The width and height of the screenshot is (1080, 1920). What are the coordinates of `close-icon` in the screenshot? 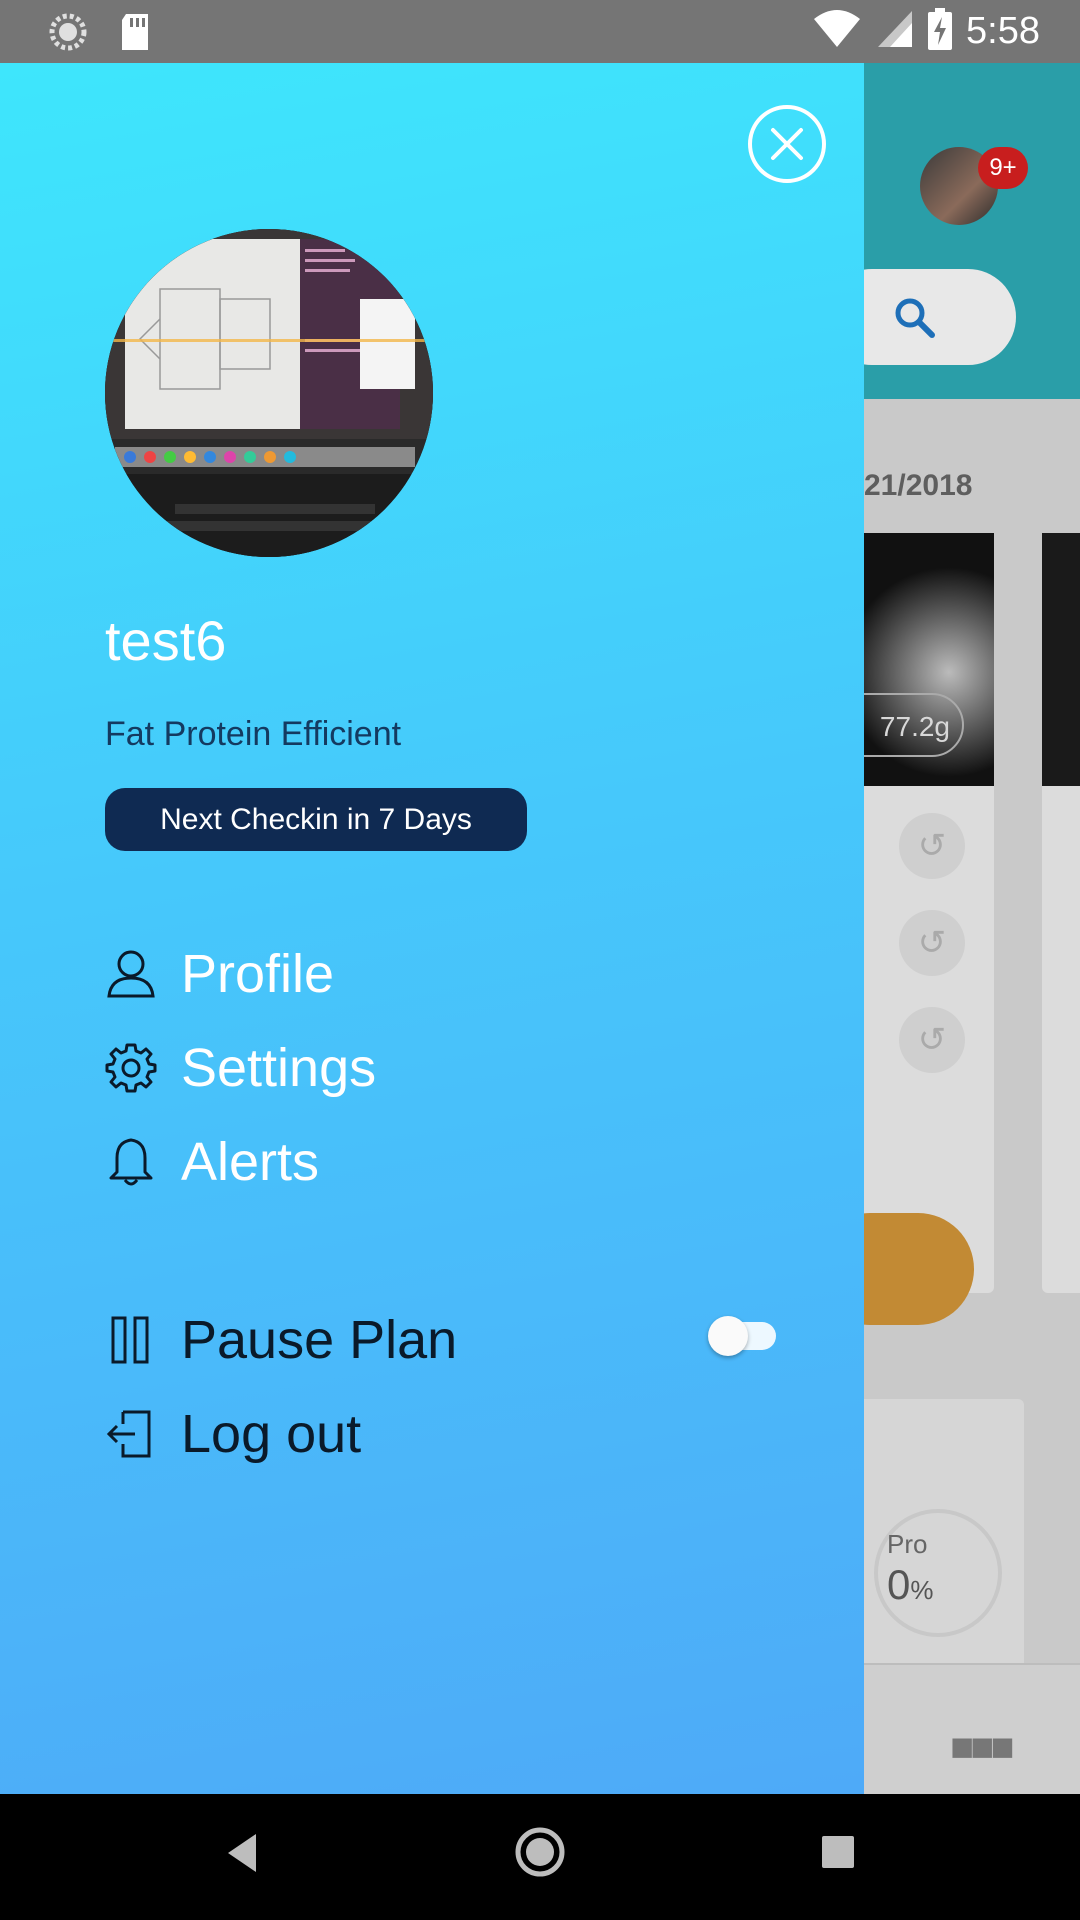 It's located at (787, 144).